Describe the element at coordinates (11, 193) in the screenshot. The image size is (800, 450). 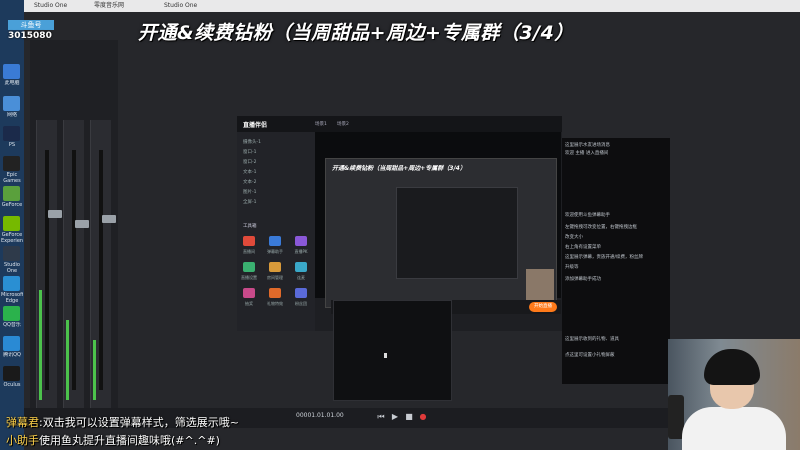
I see `geforce-icon` at that location.